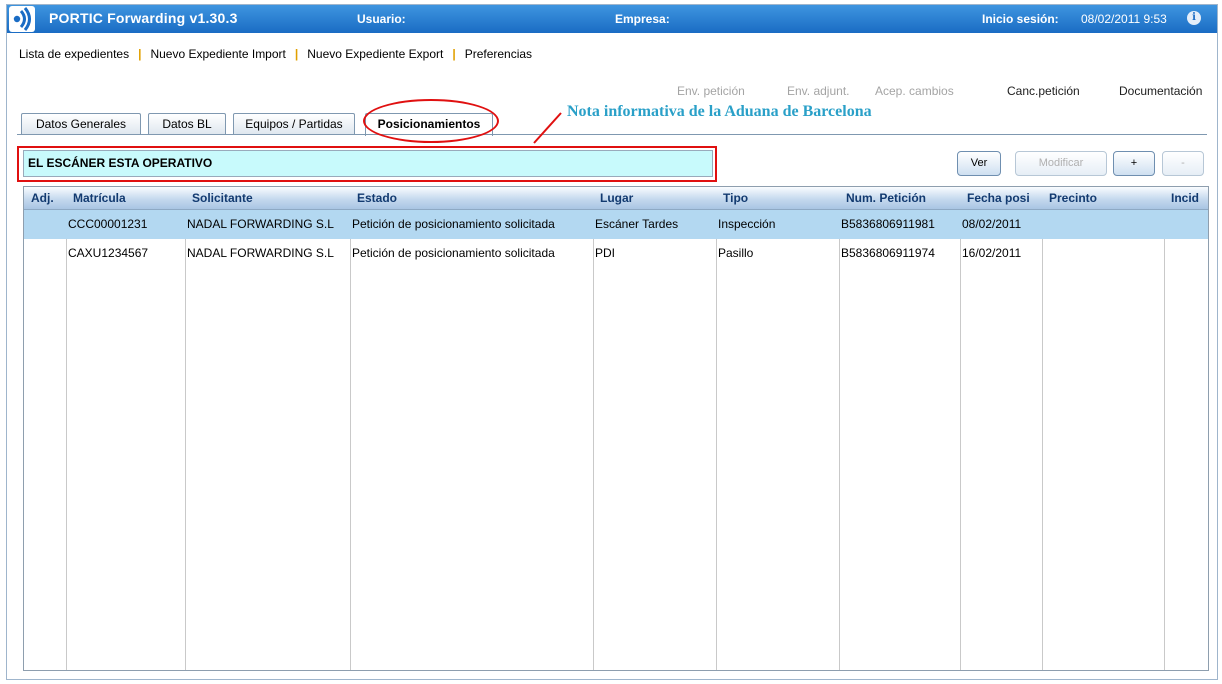  What do you see at coordinates (1186, 198) in the screenshot?
I see `column-header-incid: Incid` at bounding box center [1186, 198].